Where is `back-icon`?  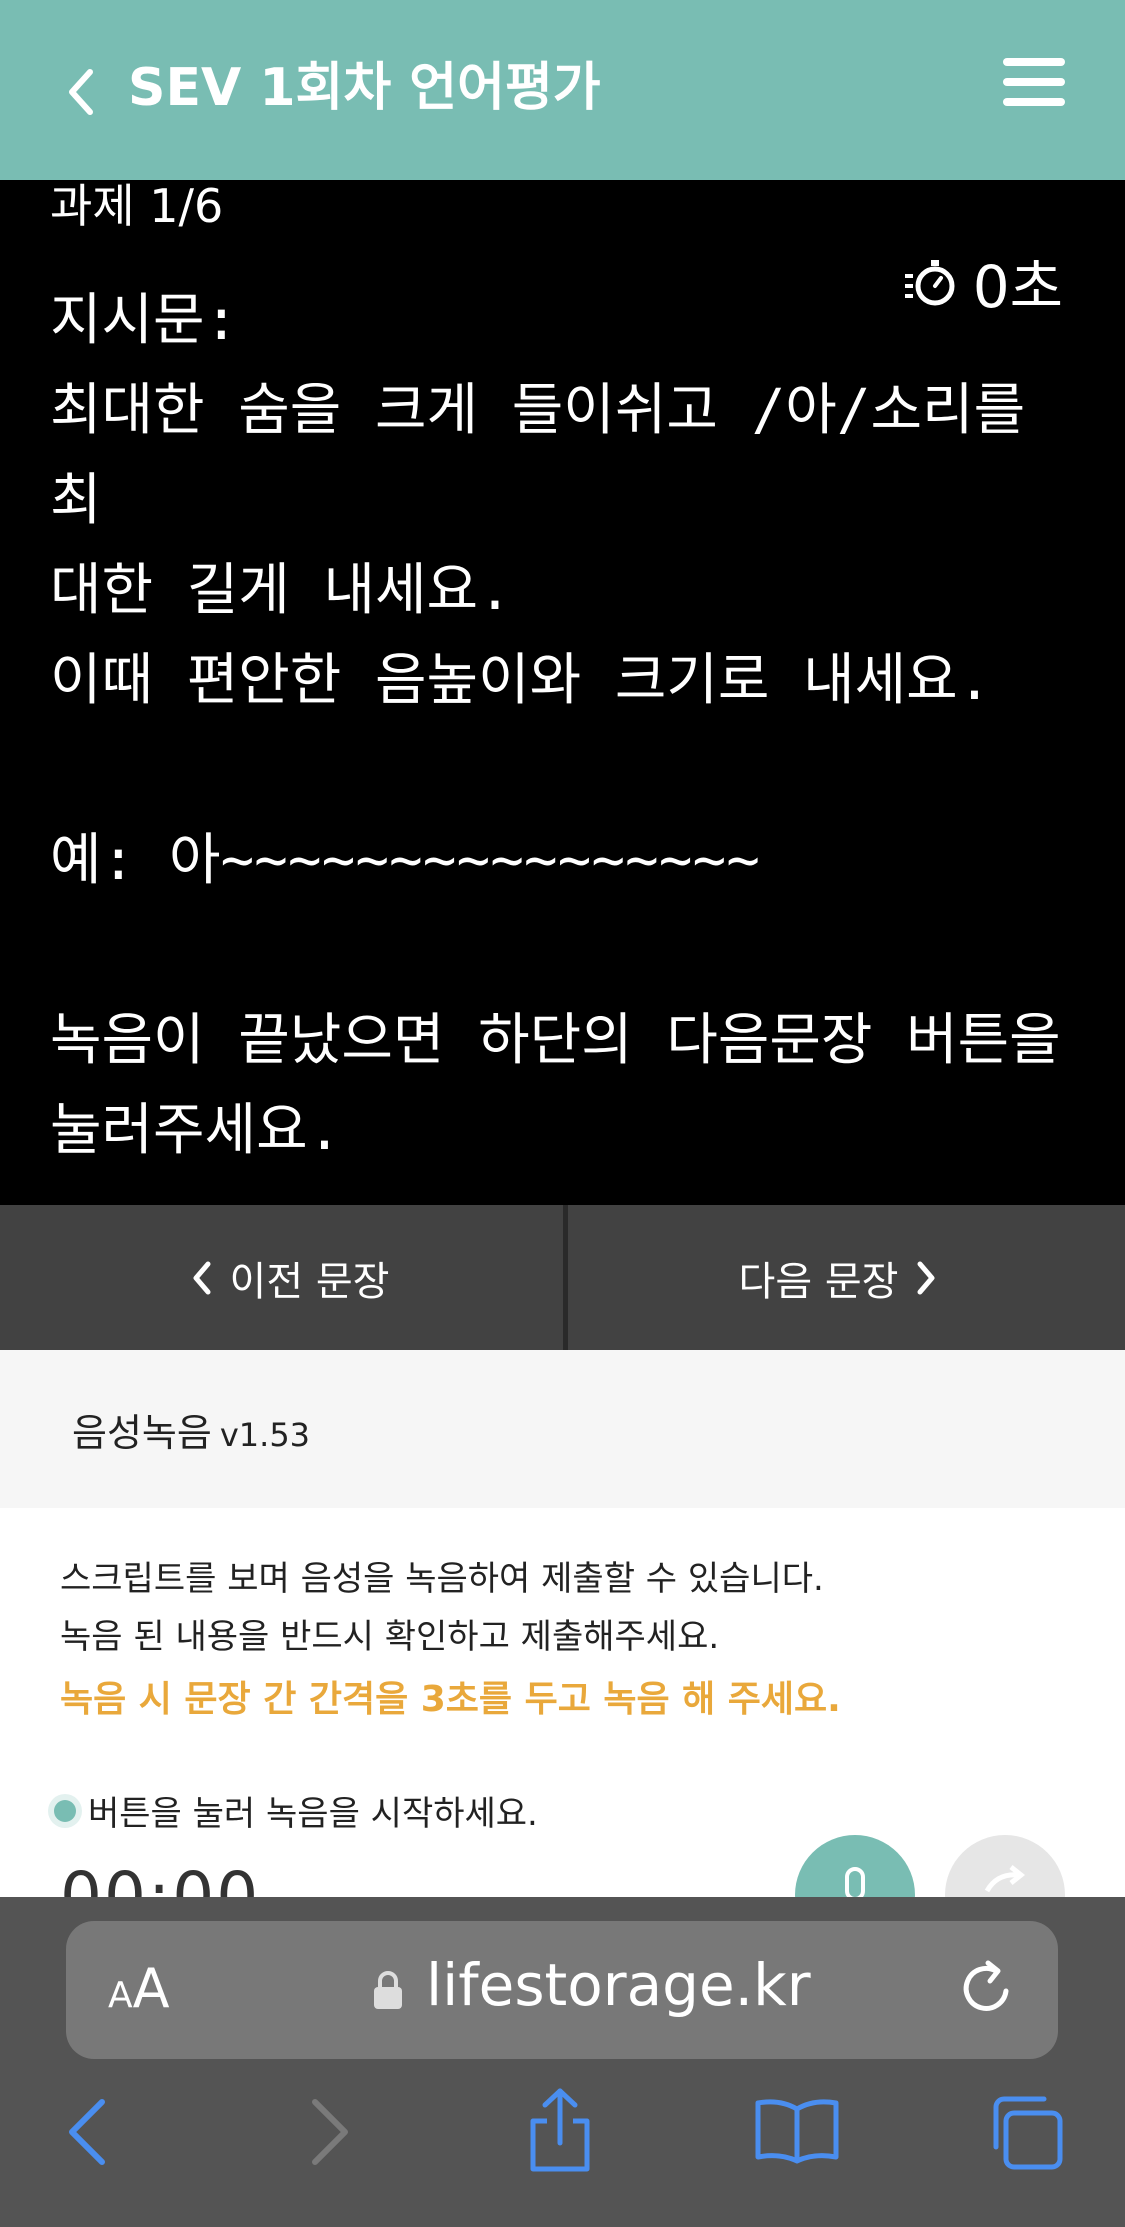 back-icon is located at coordinates (82, 92).